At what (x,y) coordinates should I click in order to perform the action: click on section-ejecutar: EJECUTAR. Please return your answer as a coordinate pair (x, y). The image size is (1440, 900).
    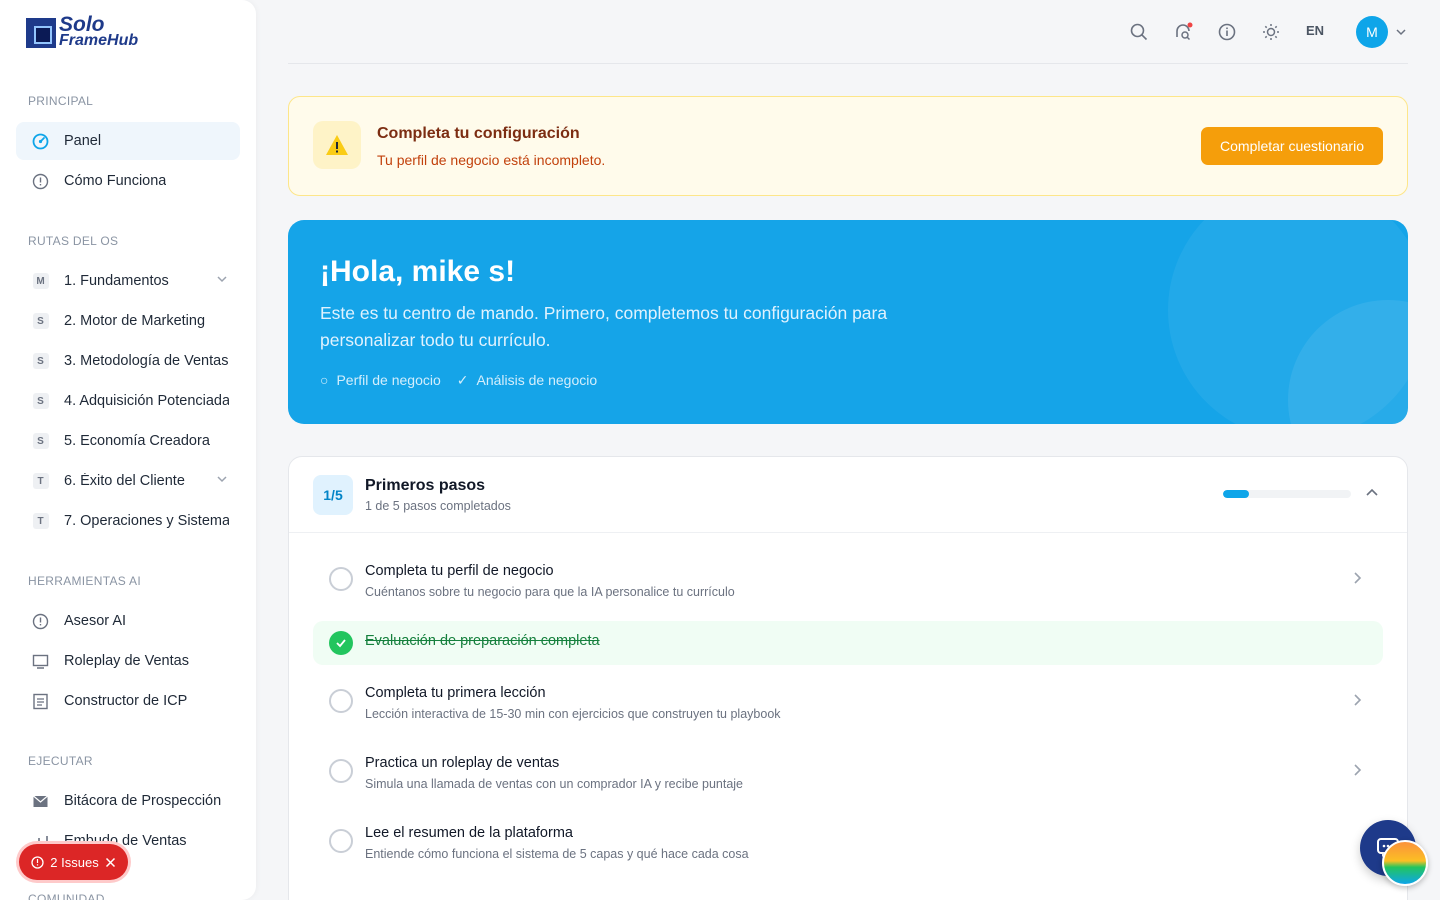
    Looking at the image, I should click on (60, 761).